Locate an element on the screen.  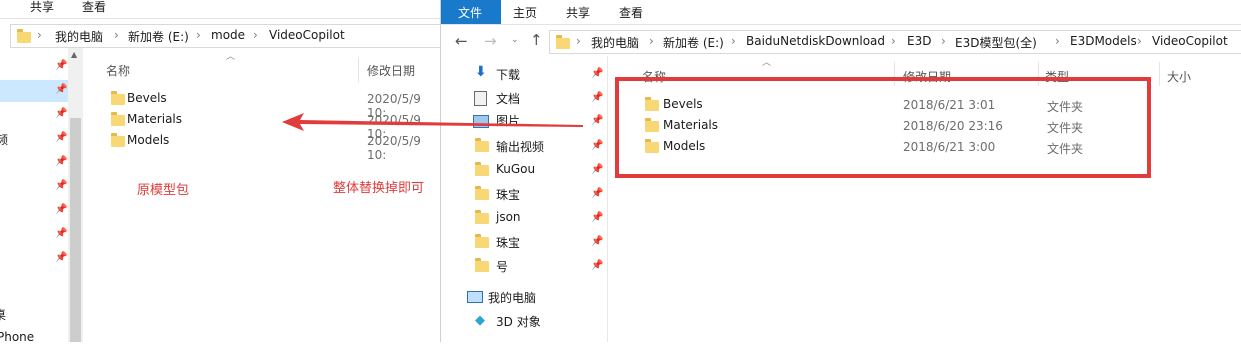
forward-arrow-icon: → is located at coordinates (490, 41).